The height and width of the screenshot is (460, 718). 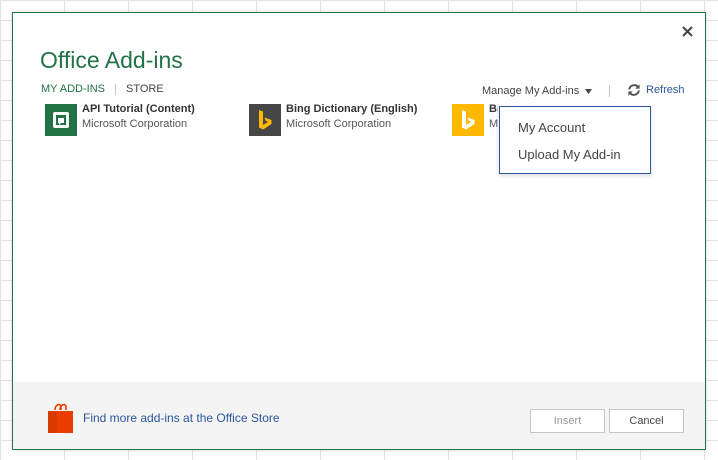 What do you see at coordinates (634, 90) in the screenshot?
I see `refresh-icon` at bounding box center [634, 90].